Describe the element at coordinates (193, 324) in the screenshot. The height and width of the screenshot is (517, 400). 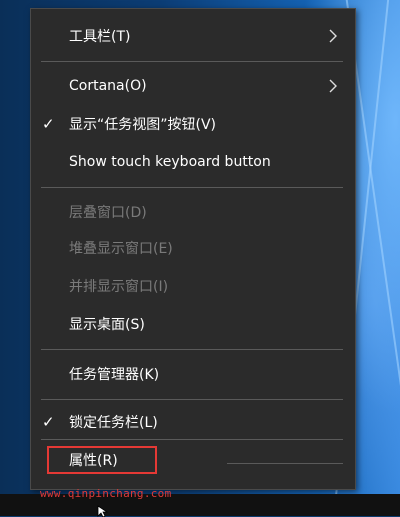
I see `menu-item-show-desktop: 显示桌面(S)` at that location.